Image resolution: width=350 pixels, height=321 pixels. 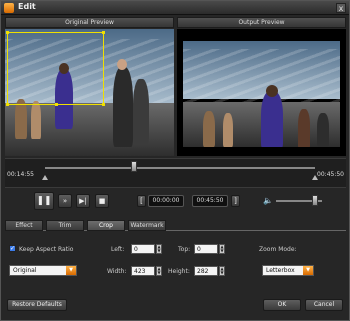 I want to click on keep-aspect-label: Keep Aspect Ratio, so click(x=46, y=249).